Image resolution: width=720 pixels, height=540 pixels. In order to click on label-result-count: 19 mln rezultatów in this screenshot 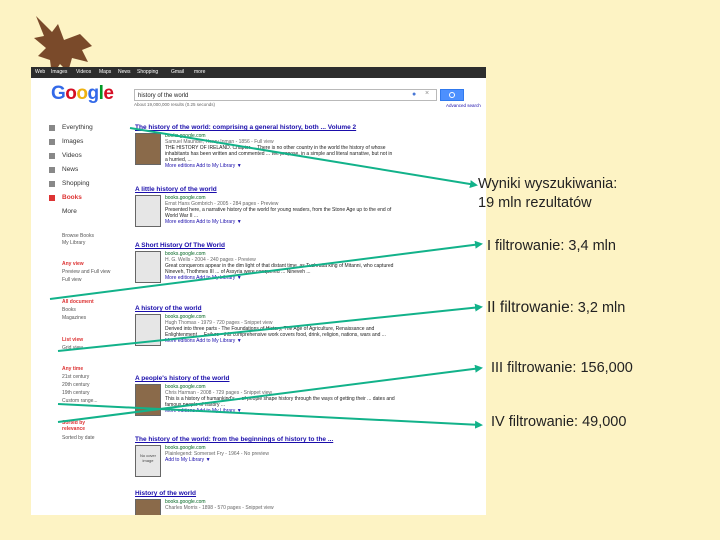, I will do `click(535, 203)`.